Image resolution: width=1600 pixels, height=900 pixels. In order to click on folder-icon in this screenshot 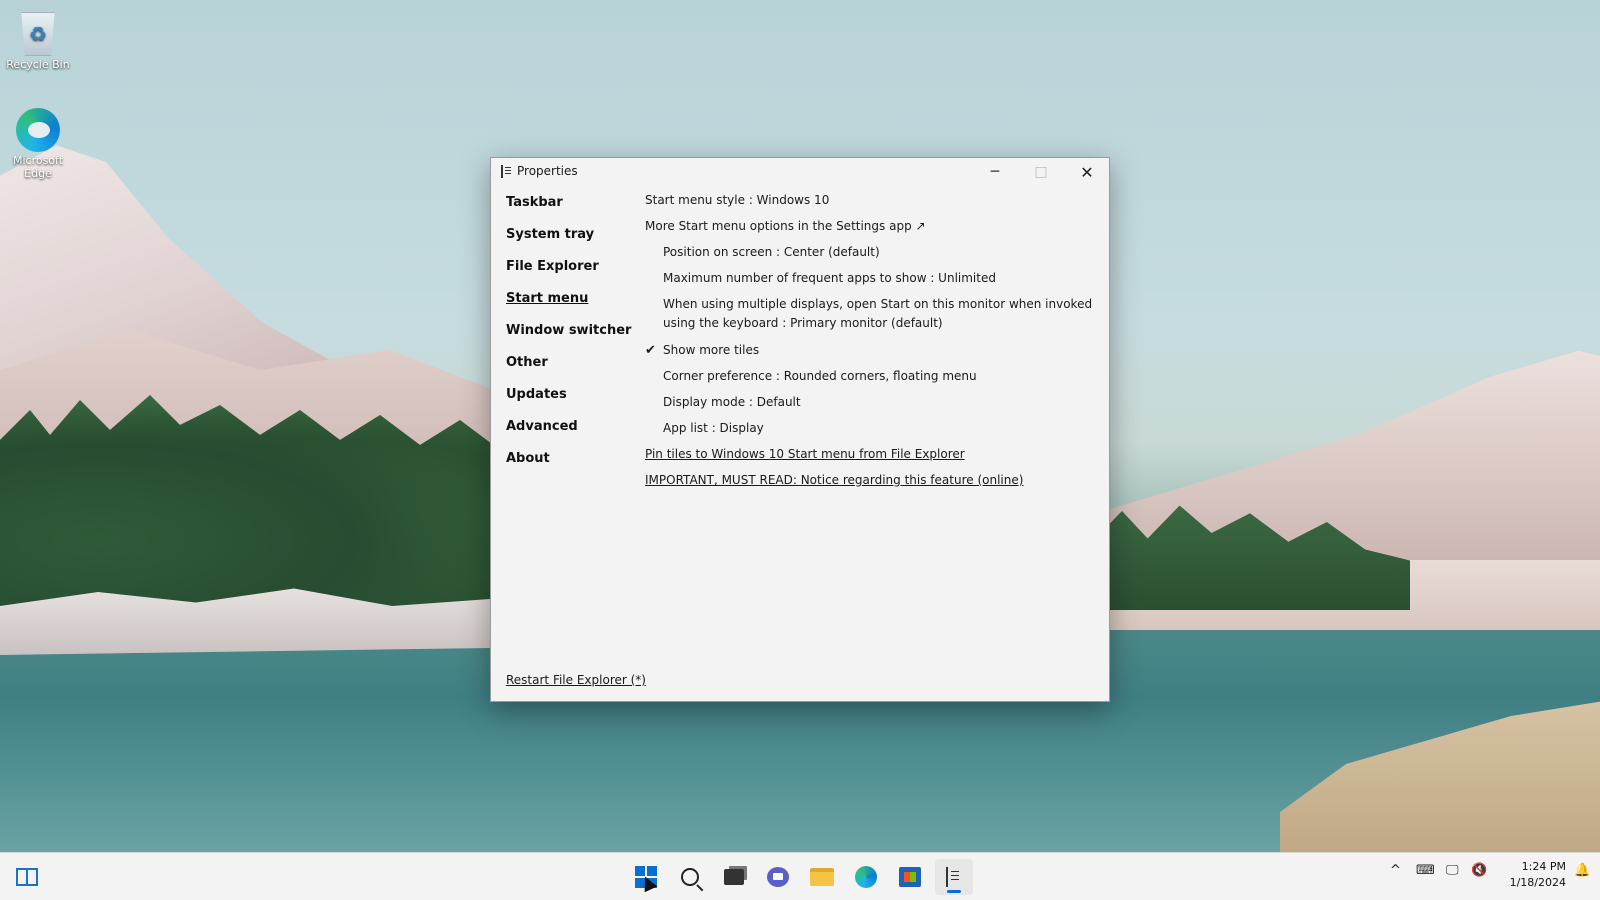, I will do `click(822, 877)`.